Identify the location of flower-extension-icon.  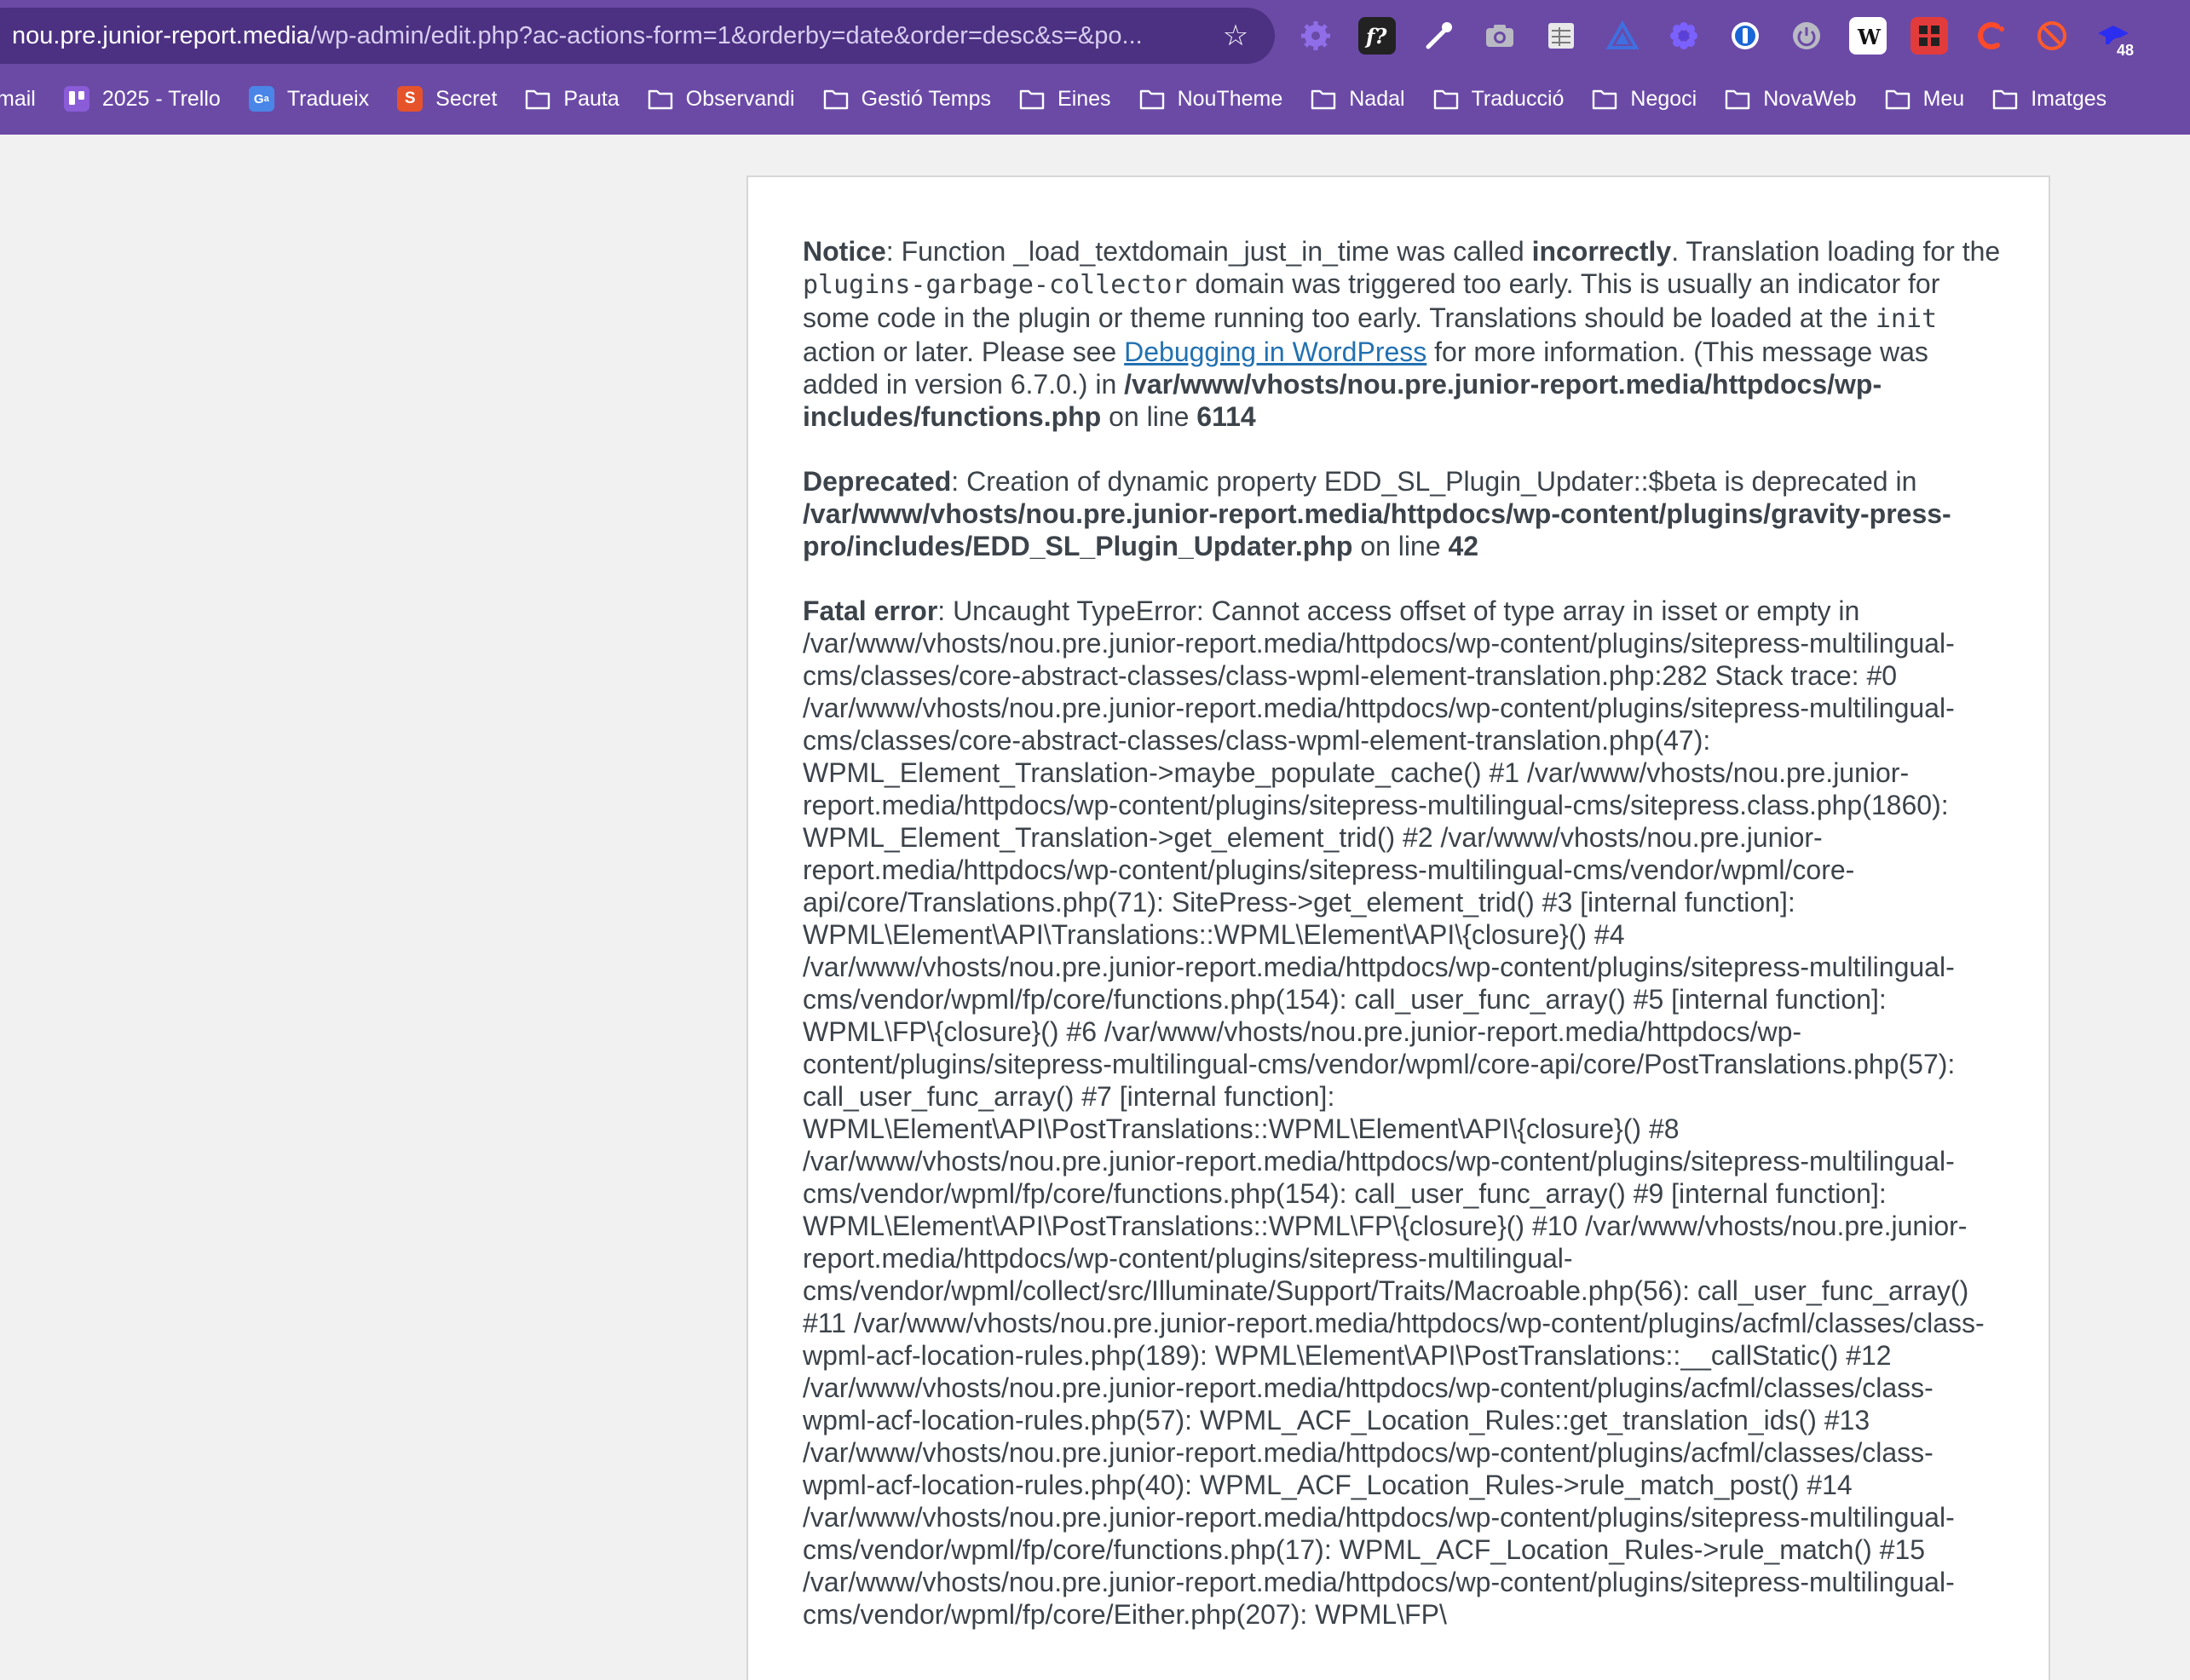
(1684, 36).